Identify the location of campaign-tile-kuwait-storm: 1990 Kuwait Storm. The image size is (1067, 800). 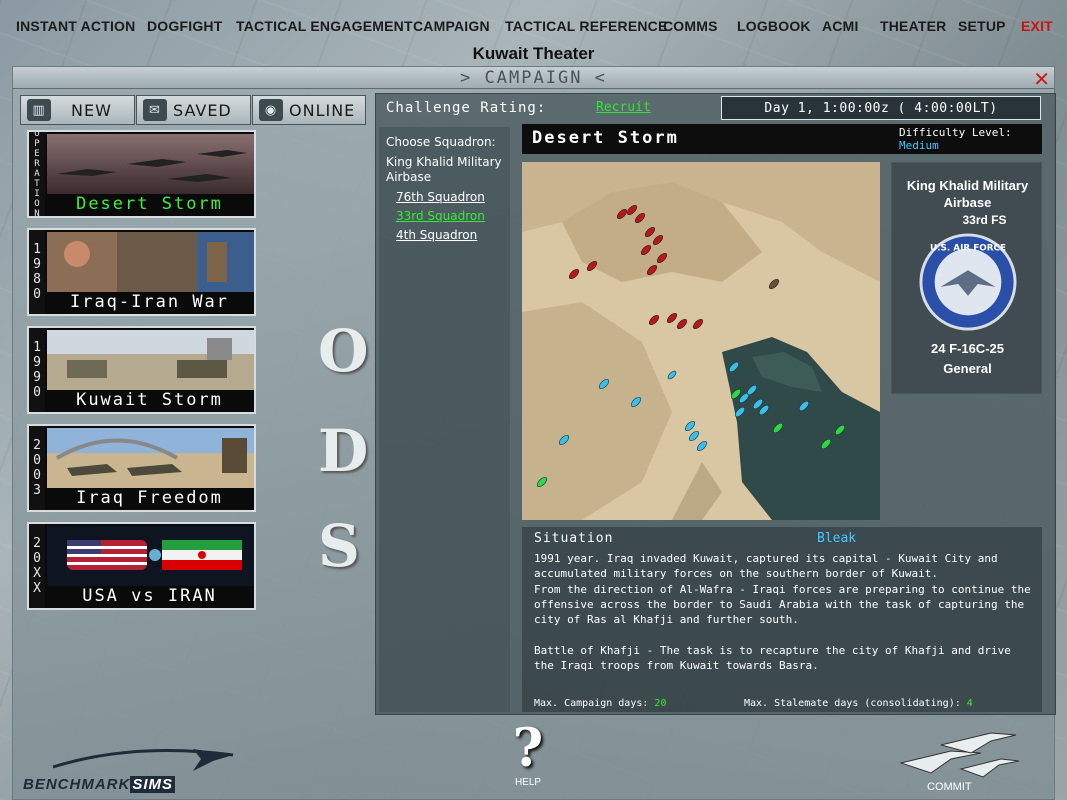
(141, 370).